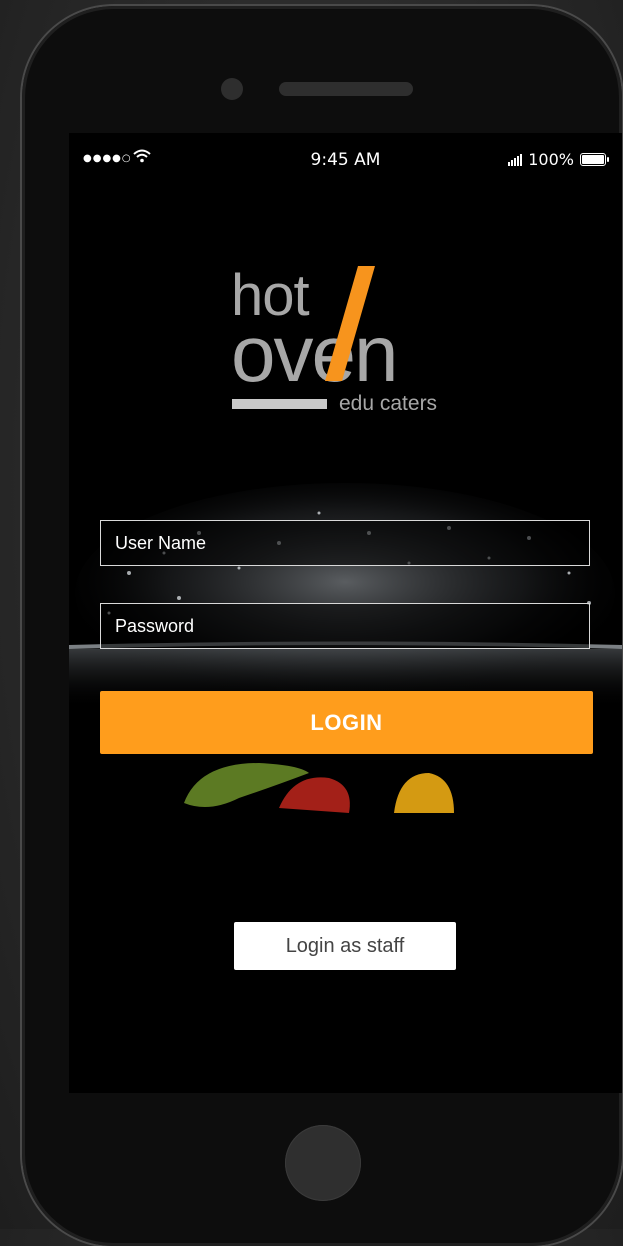  I want to click on camera-icon, so click(232, 89).